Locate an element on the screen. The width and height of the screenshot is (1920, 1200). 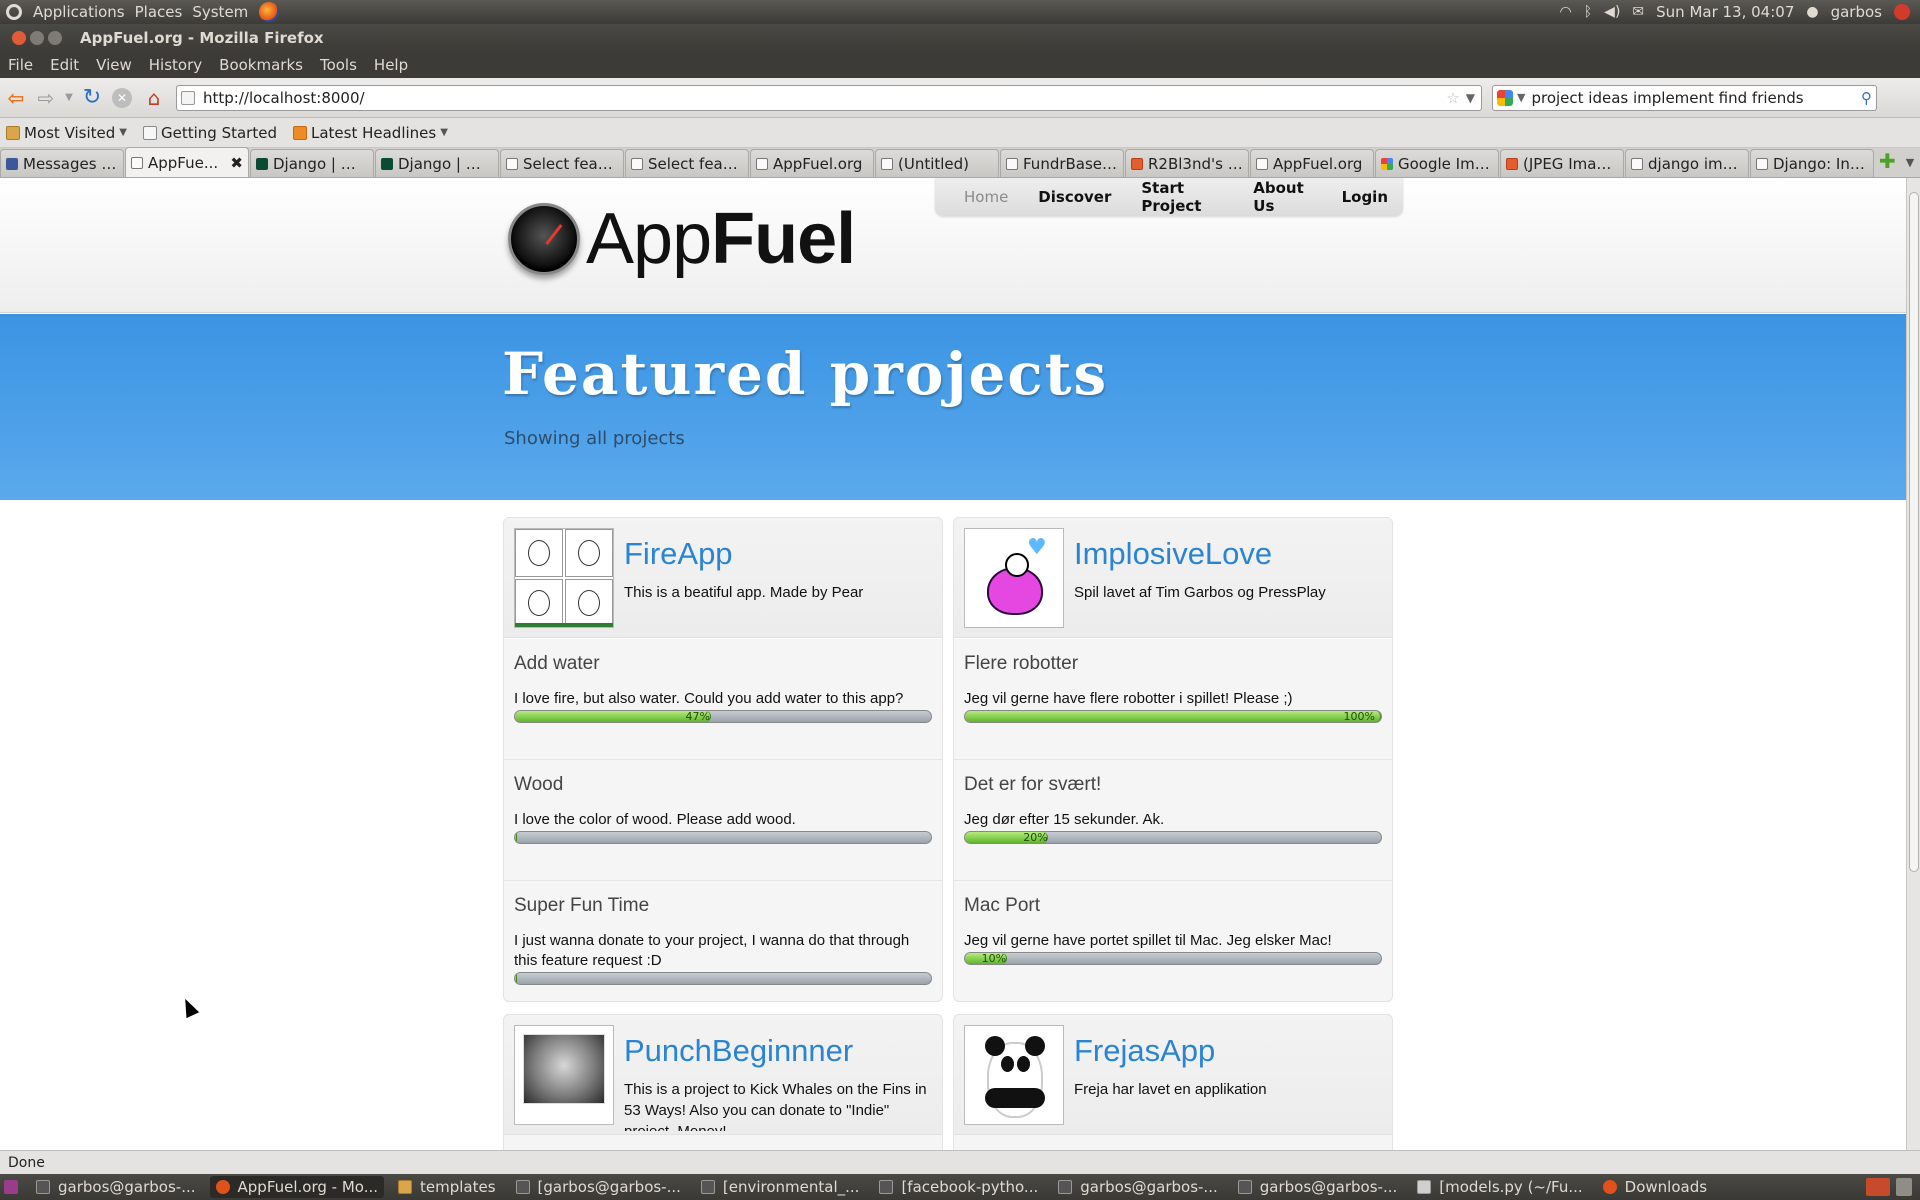
menu-help: Help is located at coordinates (391, 65).